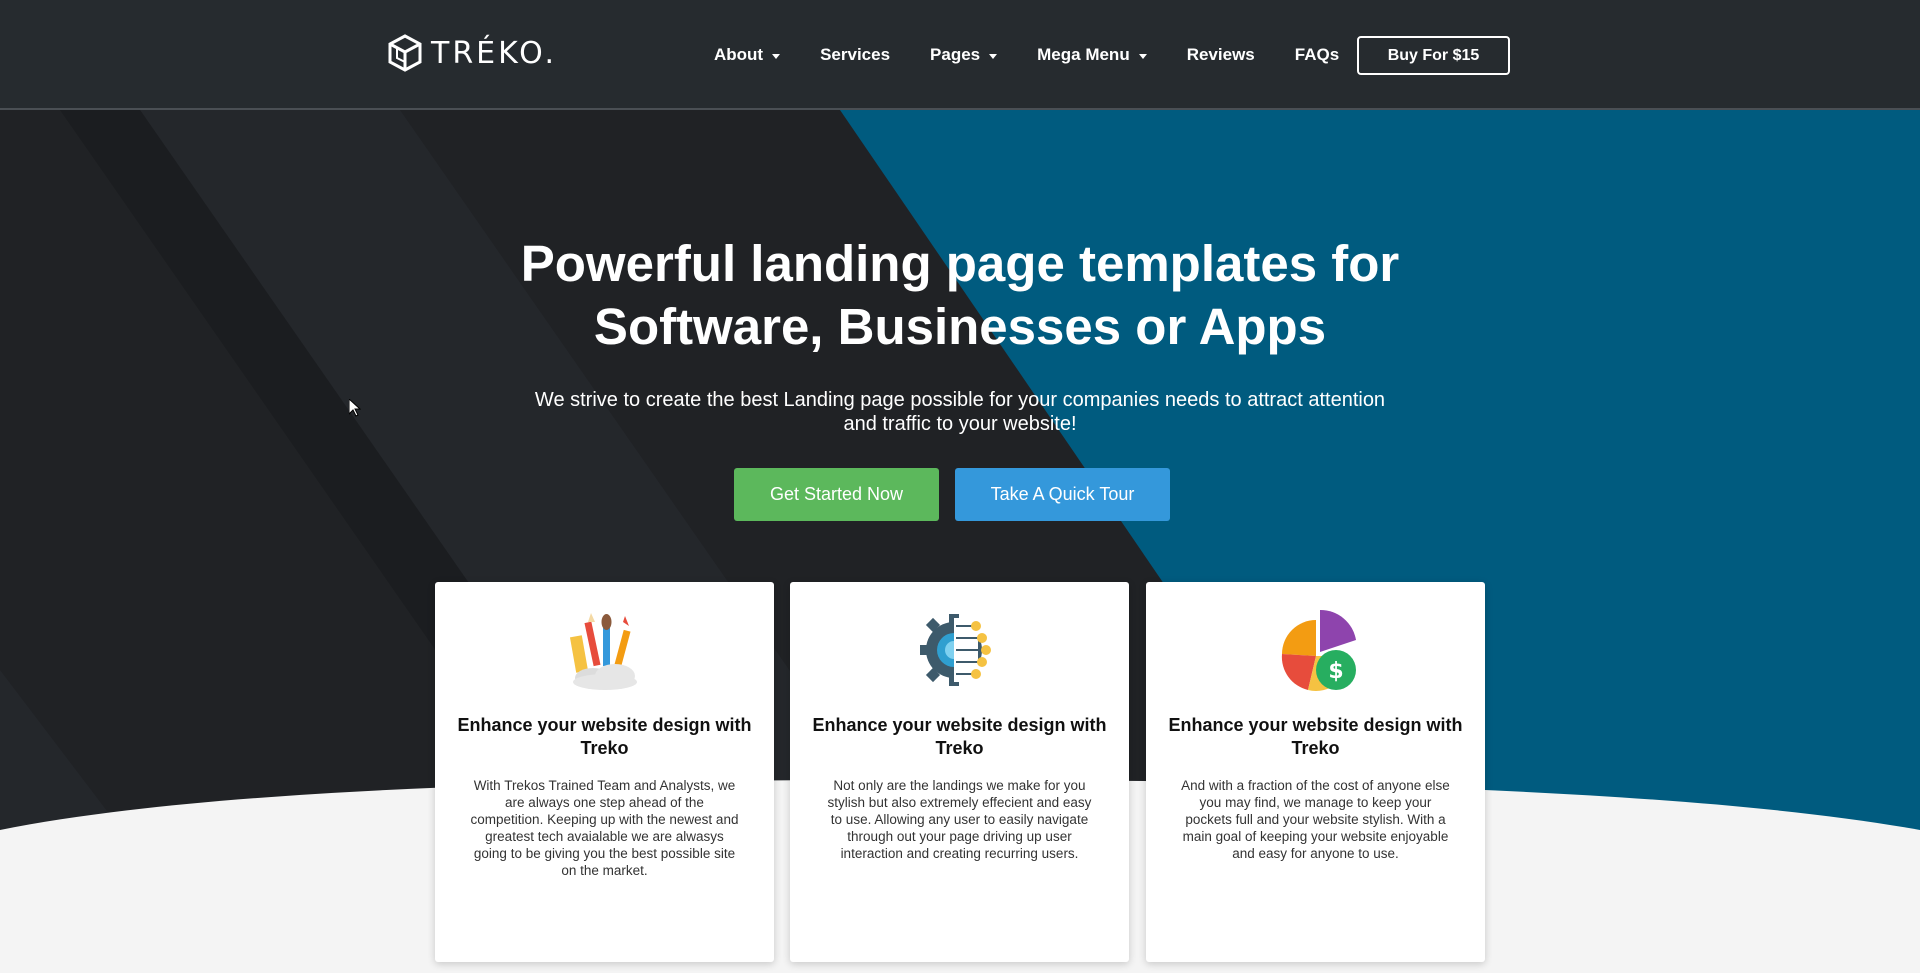 The image size is (1920, 973). I want to click on nav-item-pages: Pages, so click(964, 55).